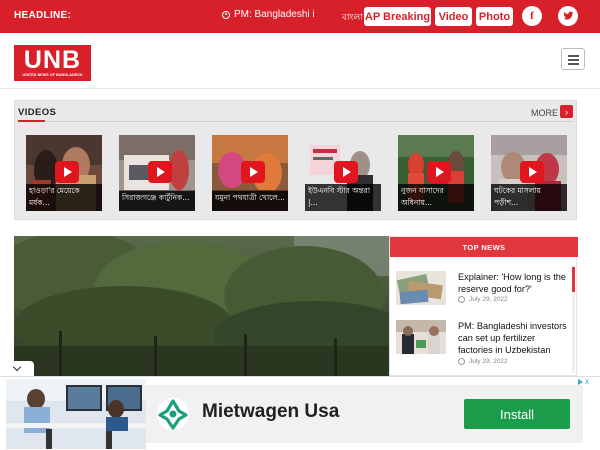  I want to click on more-videos-label: MORE, so click(544, 113).